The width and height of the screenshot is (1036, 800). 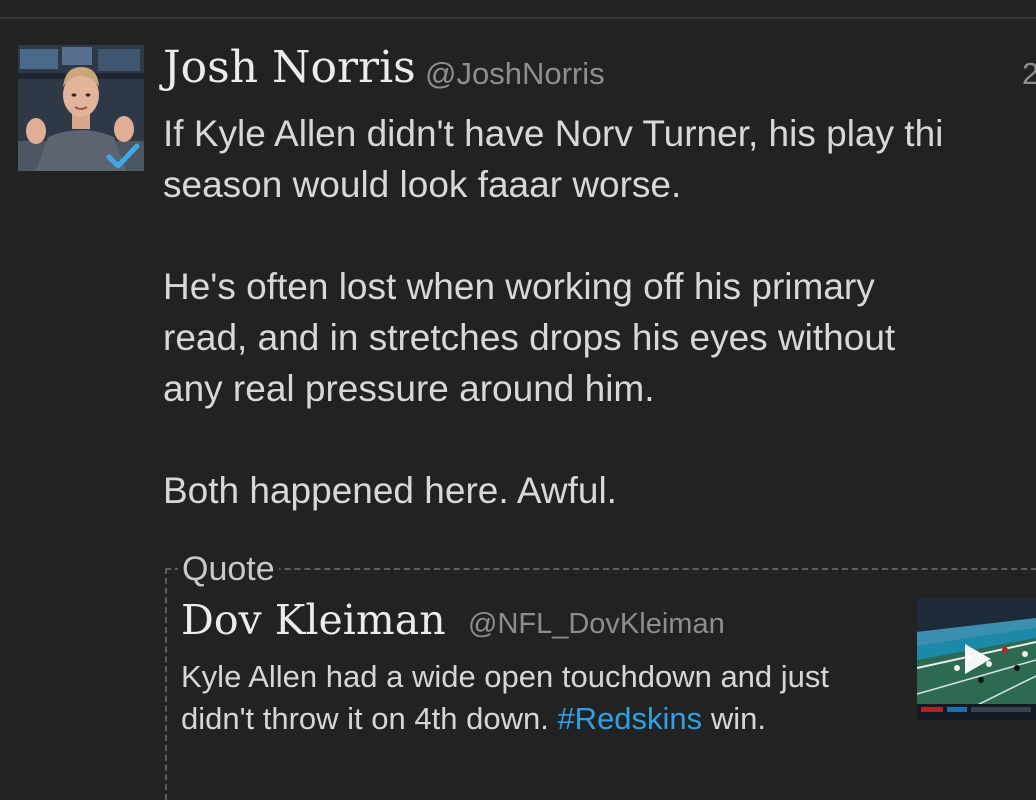 I want to click on quote-line-text: win., so click(x=738, y=718).